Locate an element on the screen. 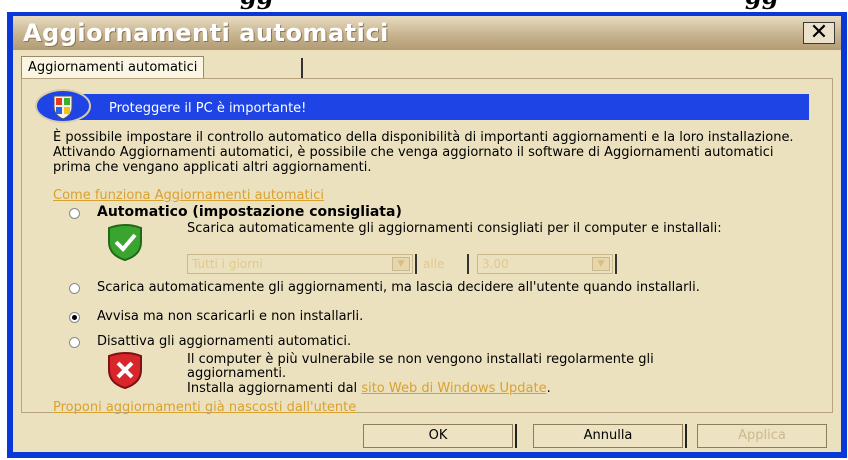  time-select-value: 3.00 is located at coordinates (495, 264).